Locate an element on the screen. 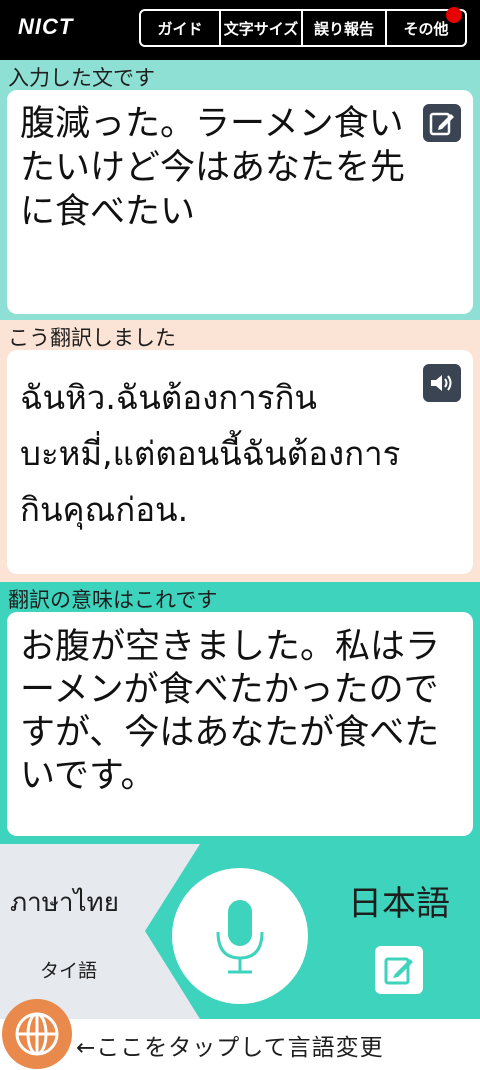 This screenshot has width=480, height=1070. input-section-label: 入力した文です is located at coordinates (81, 78).